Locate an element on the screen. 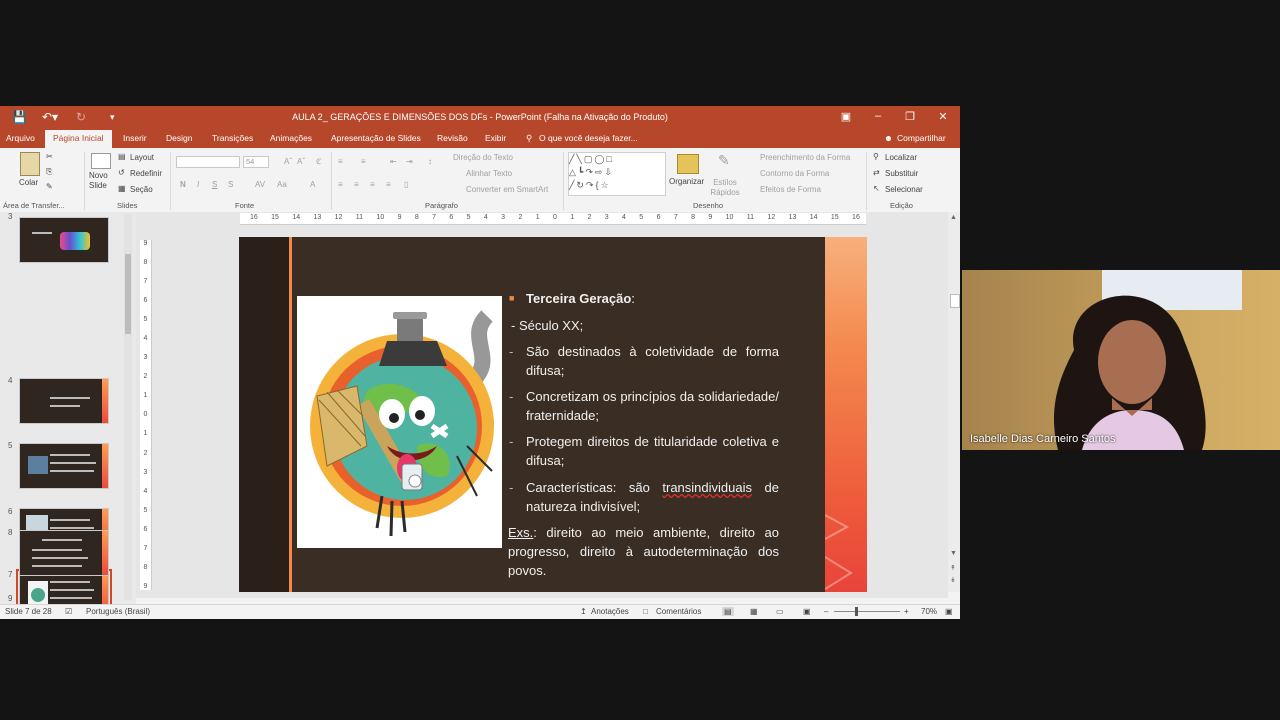 The image size is (1280, 720). grow-font-icon: Aˆ is located at coordinates (288, 161).